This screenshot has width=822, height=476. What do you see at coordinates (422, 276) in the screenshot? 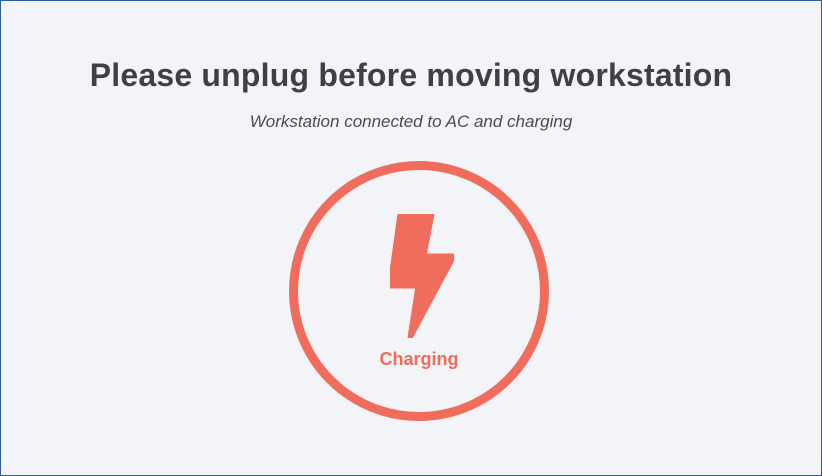
I see `lightning-bolt-icon` at bounding box center [422, 276].